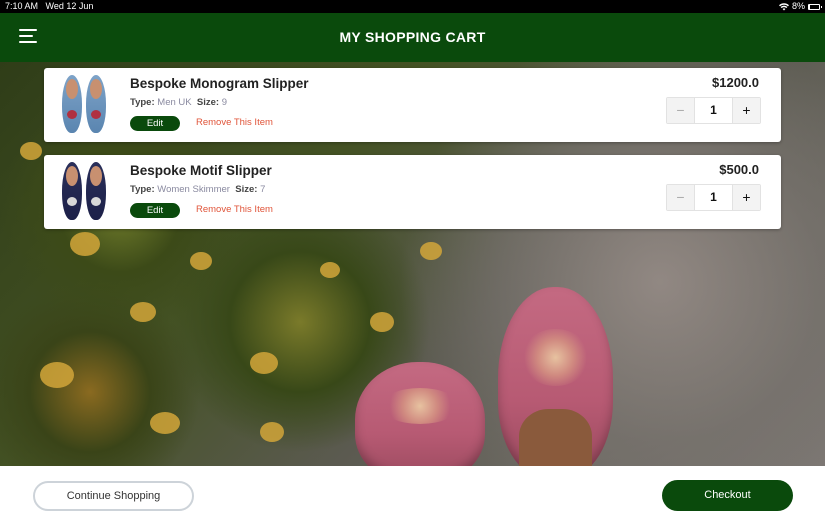 The height and width of the screenshot is (525, 825). I want to click on page-title: MY SHOPPING CART, so click(412, 37).